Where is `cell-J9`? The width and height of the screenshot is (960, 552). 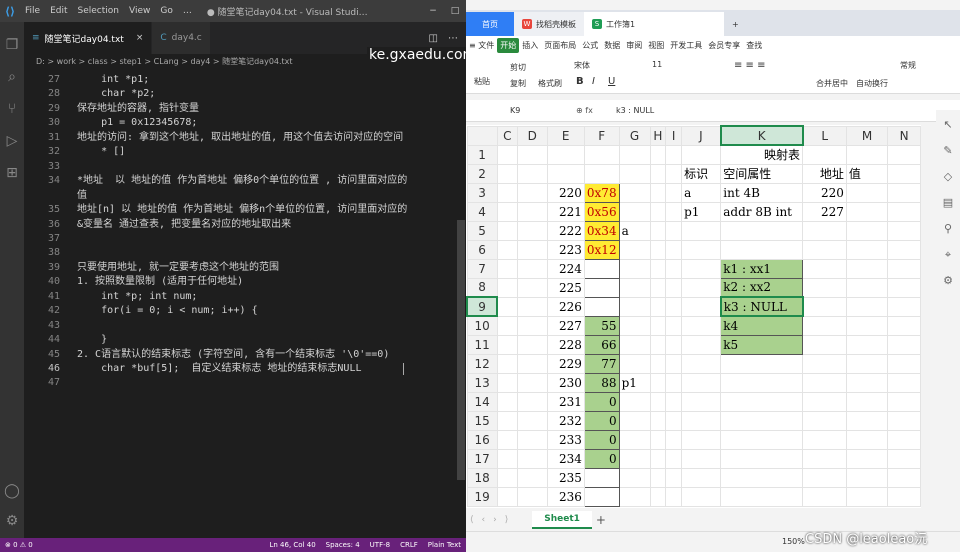 cell-J9 is located at coordinates (701, 306).